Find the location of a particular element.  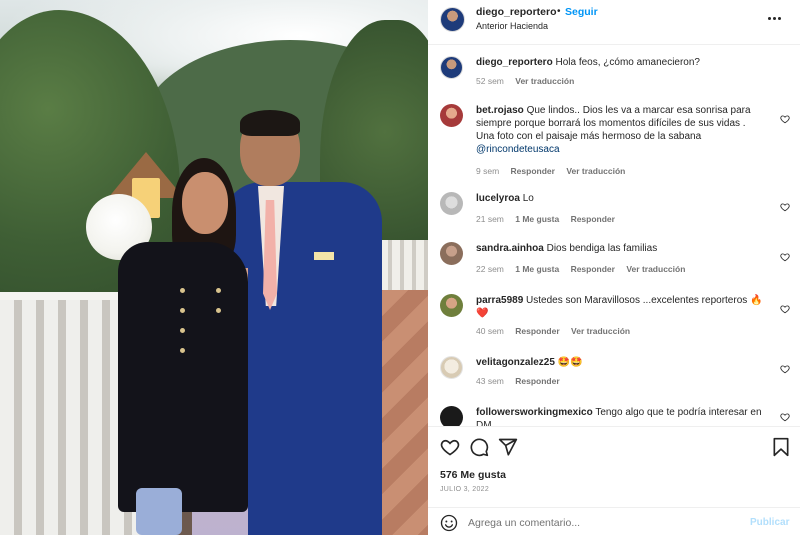

emoji-icon is located at coordinates (449, 523).